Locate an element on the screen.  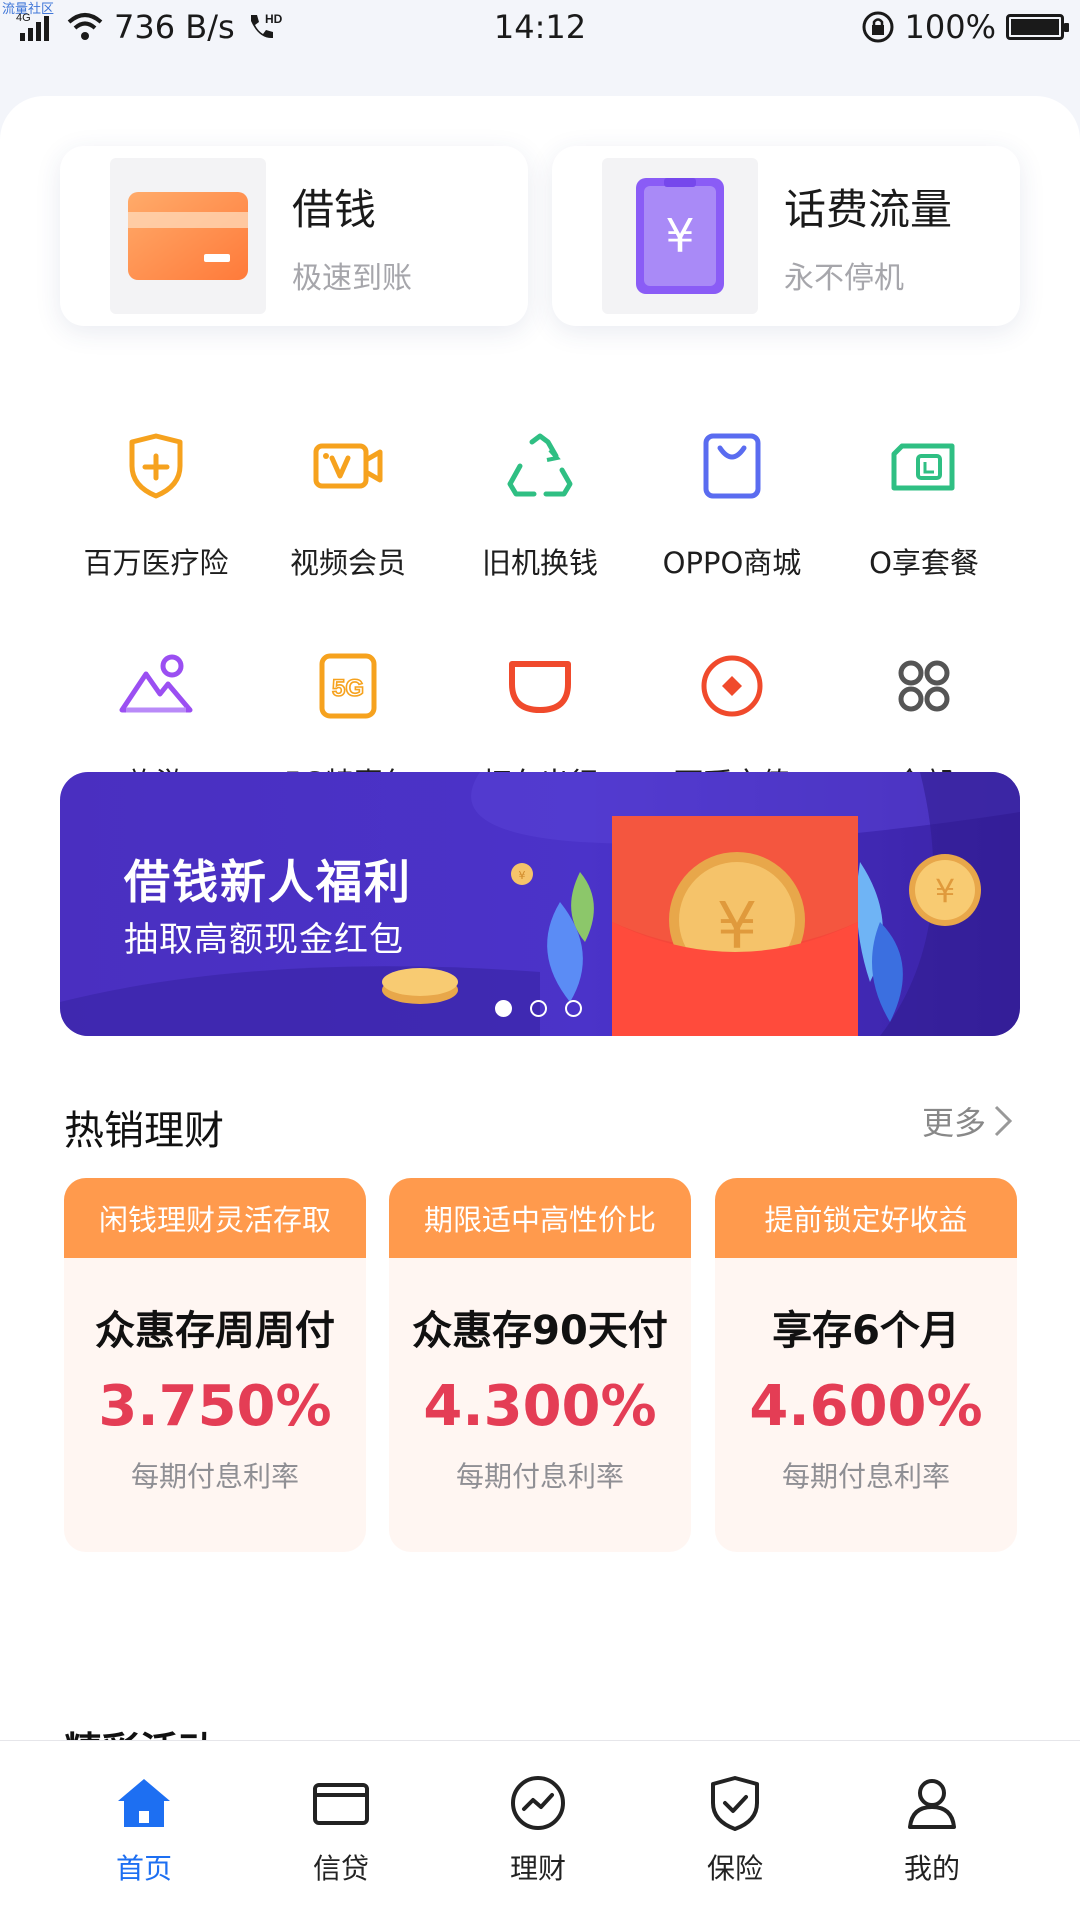
svg-text: 5G is located at coordinates (348, 688).